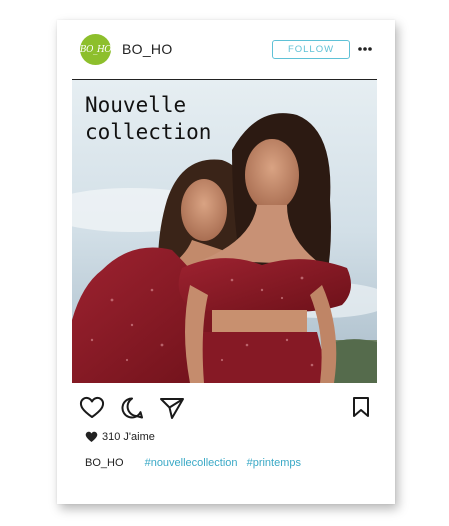 This screenshot has height=526, width=449. Describe the element at coordinates (91, 436) in the screenshot. I see `heart-filled-icon` at that location.